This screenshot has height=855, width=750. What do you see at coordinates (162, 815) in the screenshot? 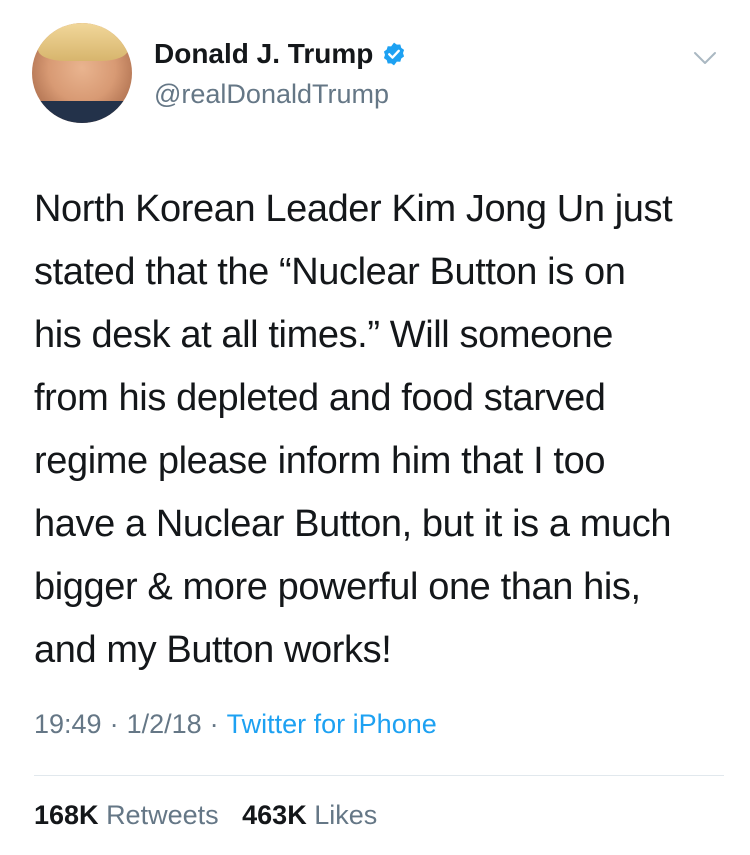
I see `retweets-label: Retweets` at bounding box center [162, 815].